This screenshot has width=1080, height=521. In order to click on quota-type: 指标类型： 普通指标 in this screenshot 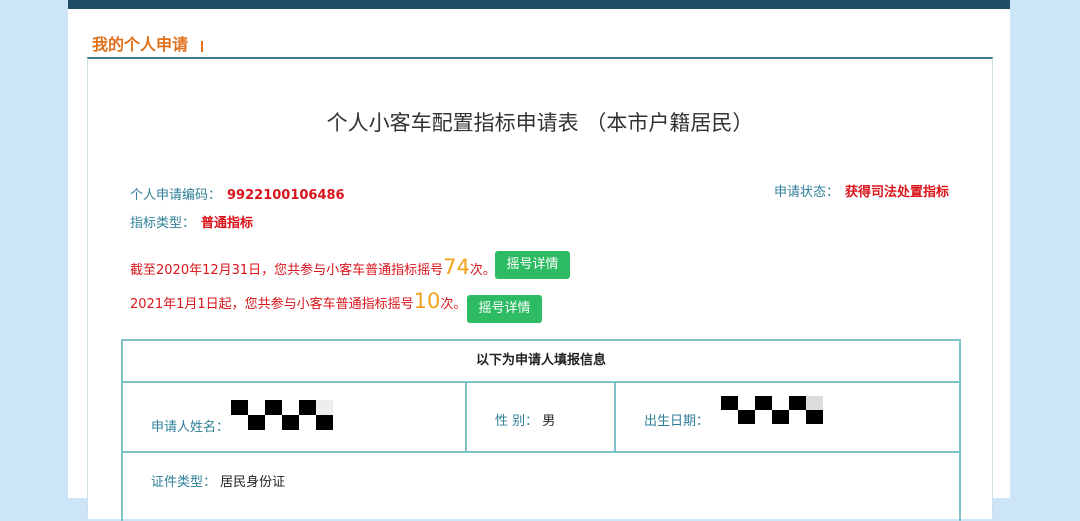, I will do `click(191, 221)`.